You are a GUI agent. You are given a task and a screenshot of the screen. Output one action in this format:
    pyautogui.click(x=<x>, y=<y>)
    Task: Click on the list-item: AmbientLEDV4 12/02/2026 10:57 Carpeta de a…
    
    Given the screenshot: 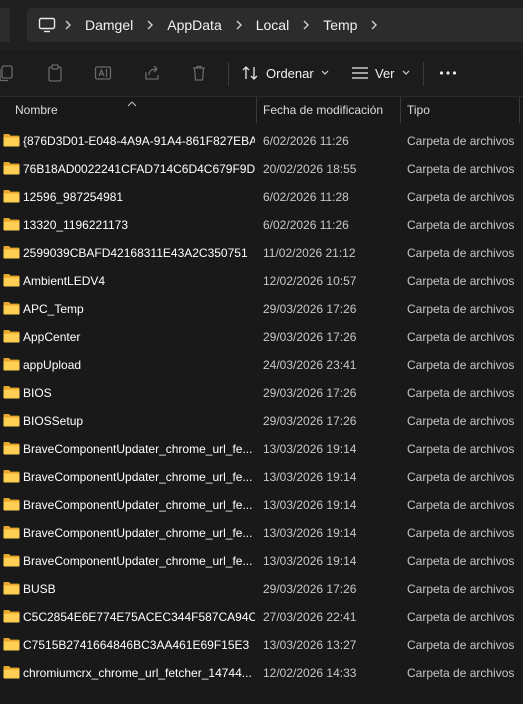 What is the action you would take?
    pyautogui.click(x=261, y=281)
    